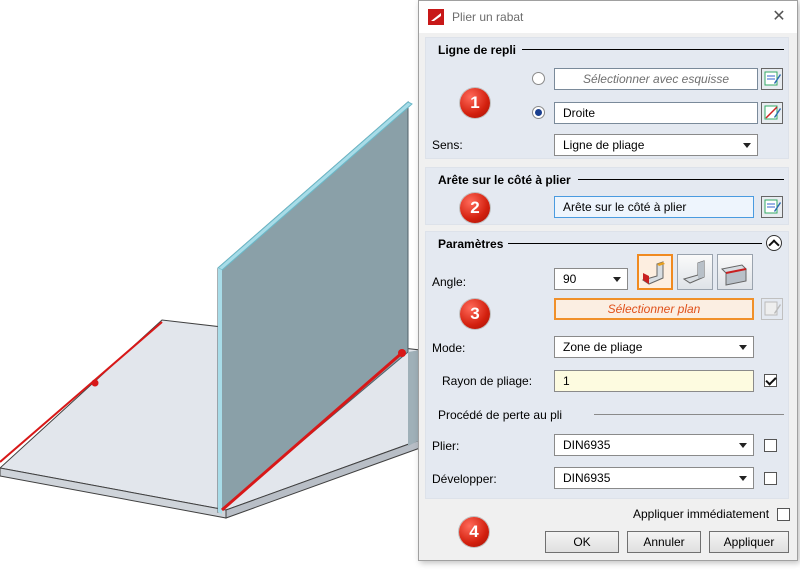 The image size is (800, 579). I want to click on mode-label: Mode:, so click(449, 348).